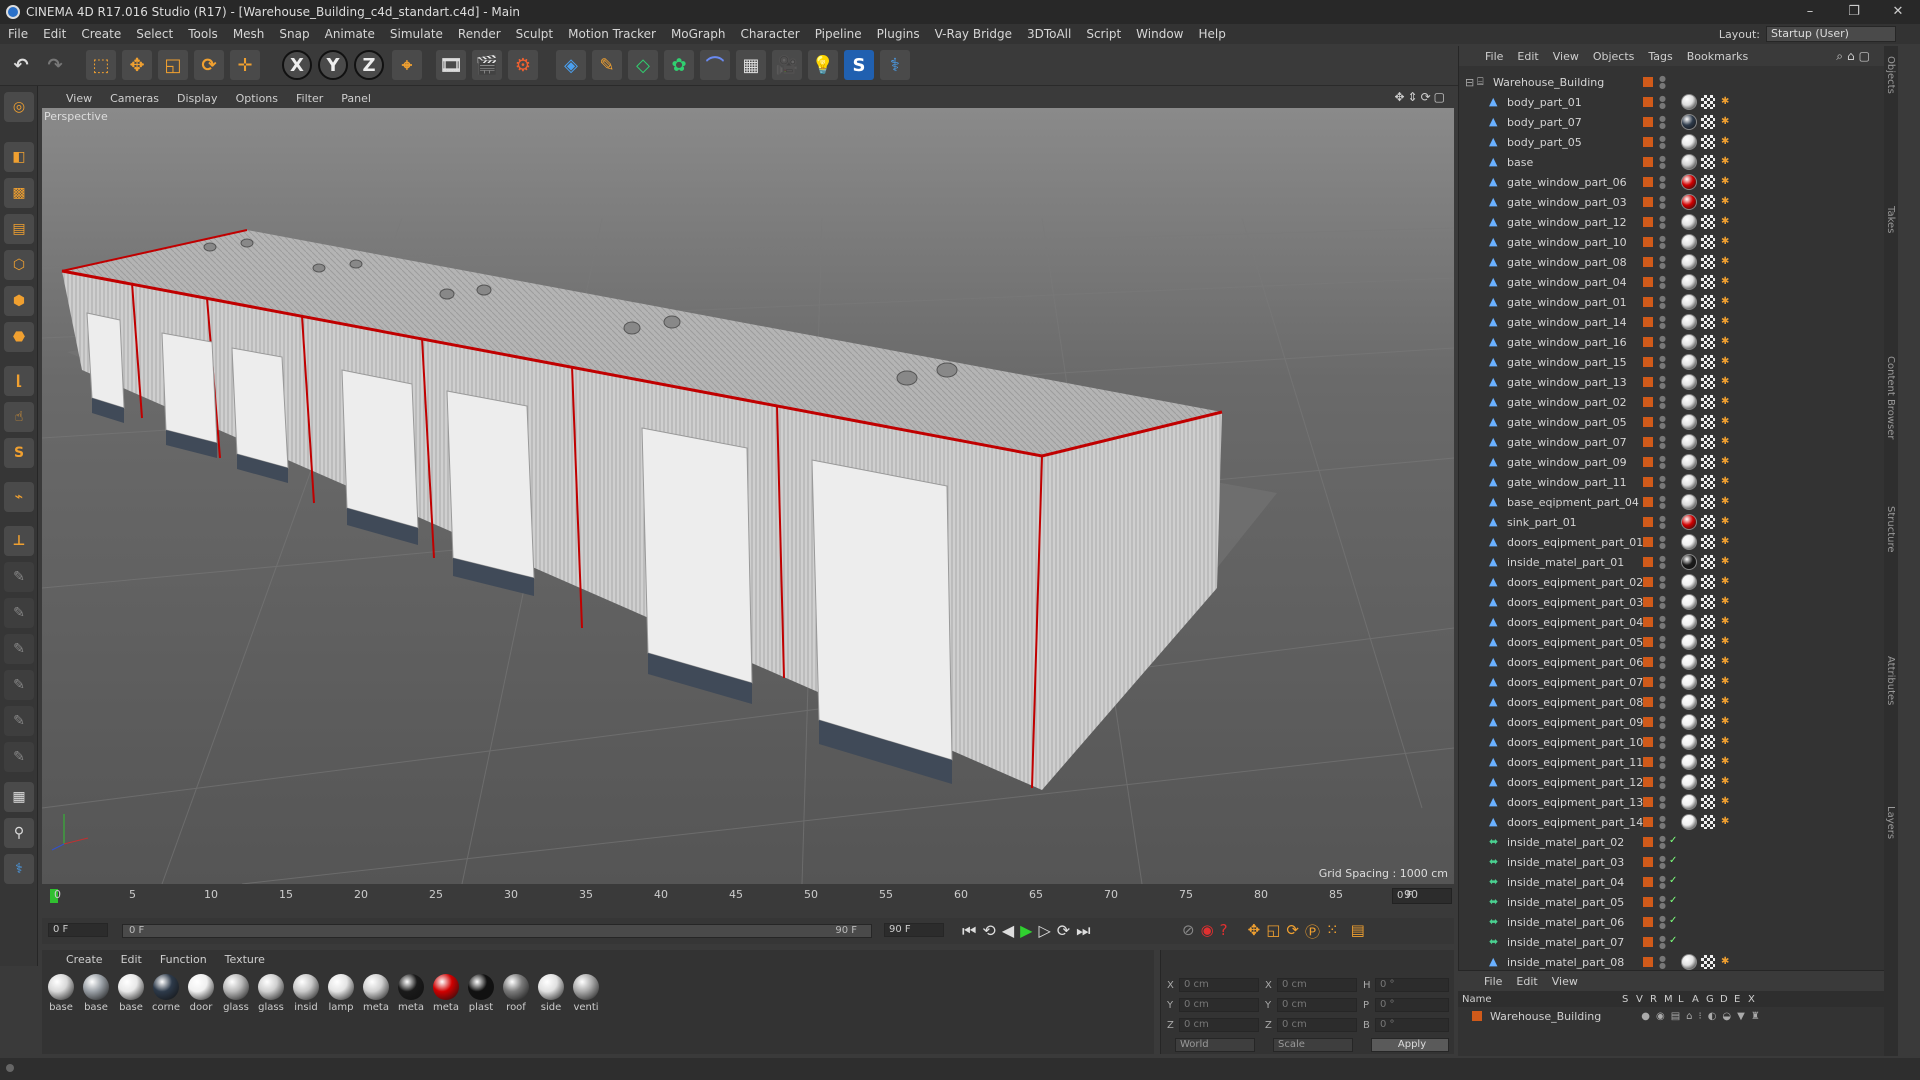  I want to click on layer-menu-view: View, so click(1565, 981).